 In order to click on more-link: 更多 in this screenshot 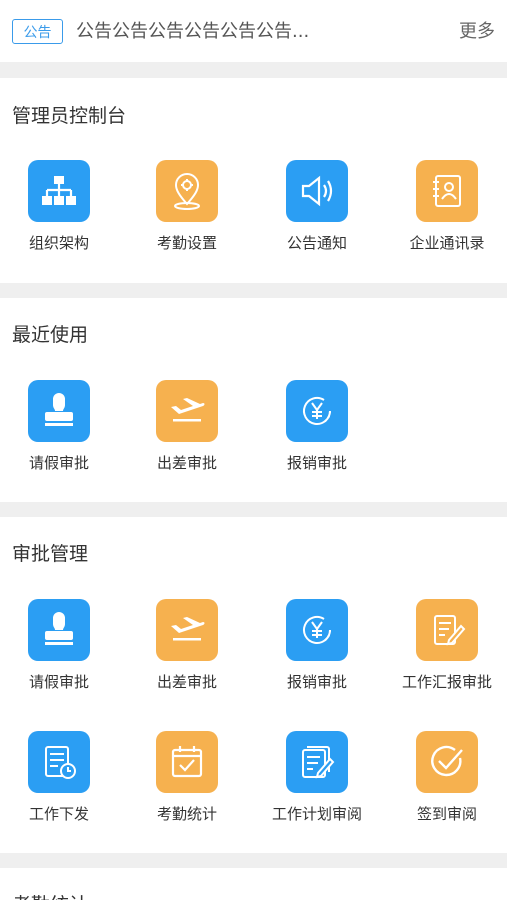, I will do `click(477, 32)`.